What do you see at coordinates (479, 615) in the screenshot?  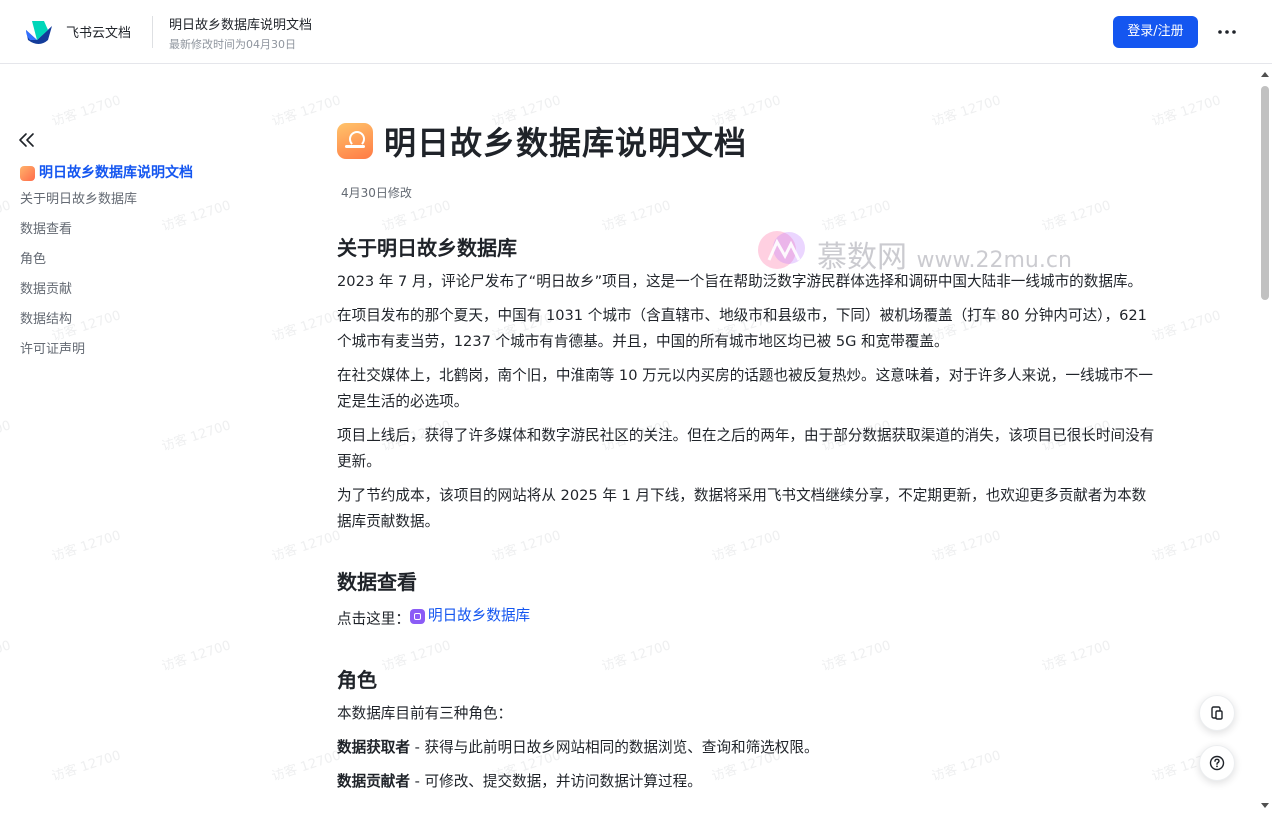 I see `database-link-text: 明日故乡数据库` at bounding box center [479, 615].